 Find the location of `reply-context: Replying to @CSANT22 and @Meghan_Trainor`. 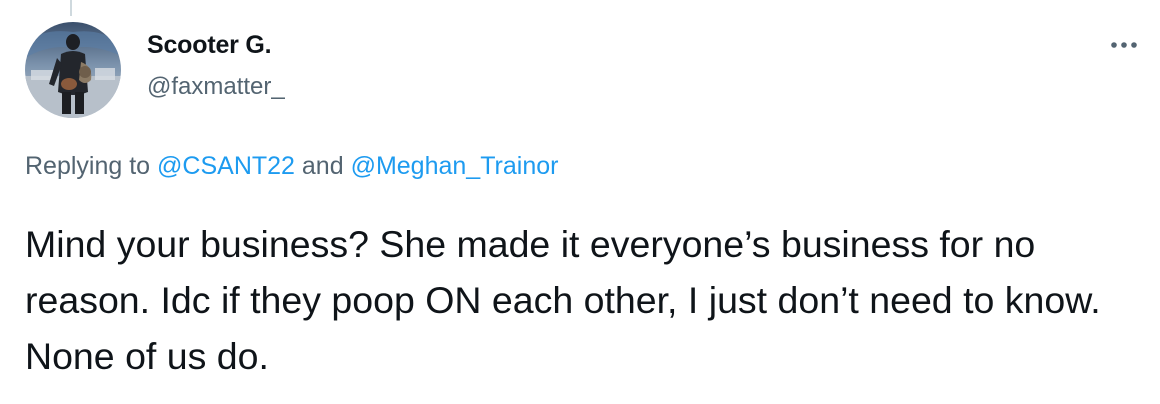

reply-context: Replying to @CSANT22 and @Meghan_Trainor is located at coordinates (291, 166).